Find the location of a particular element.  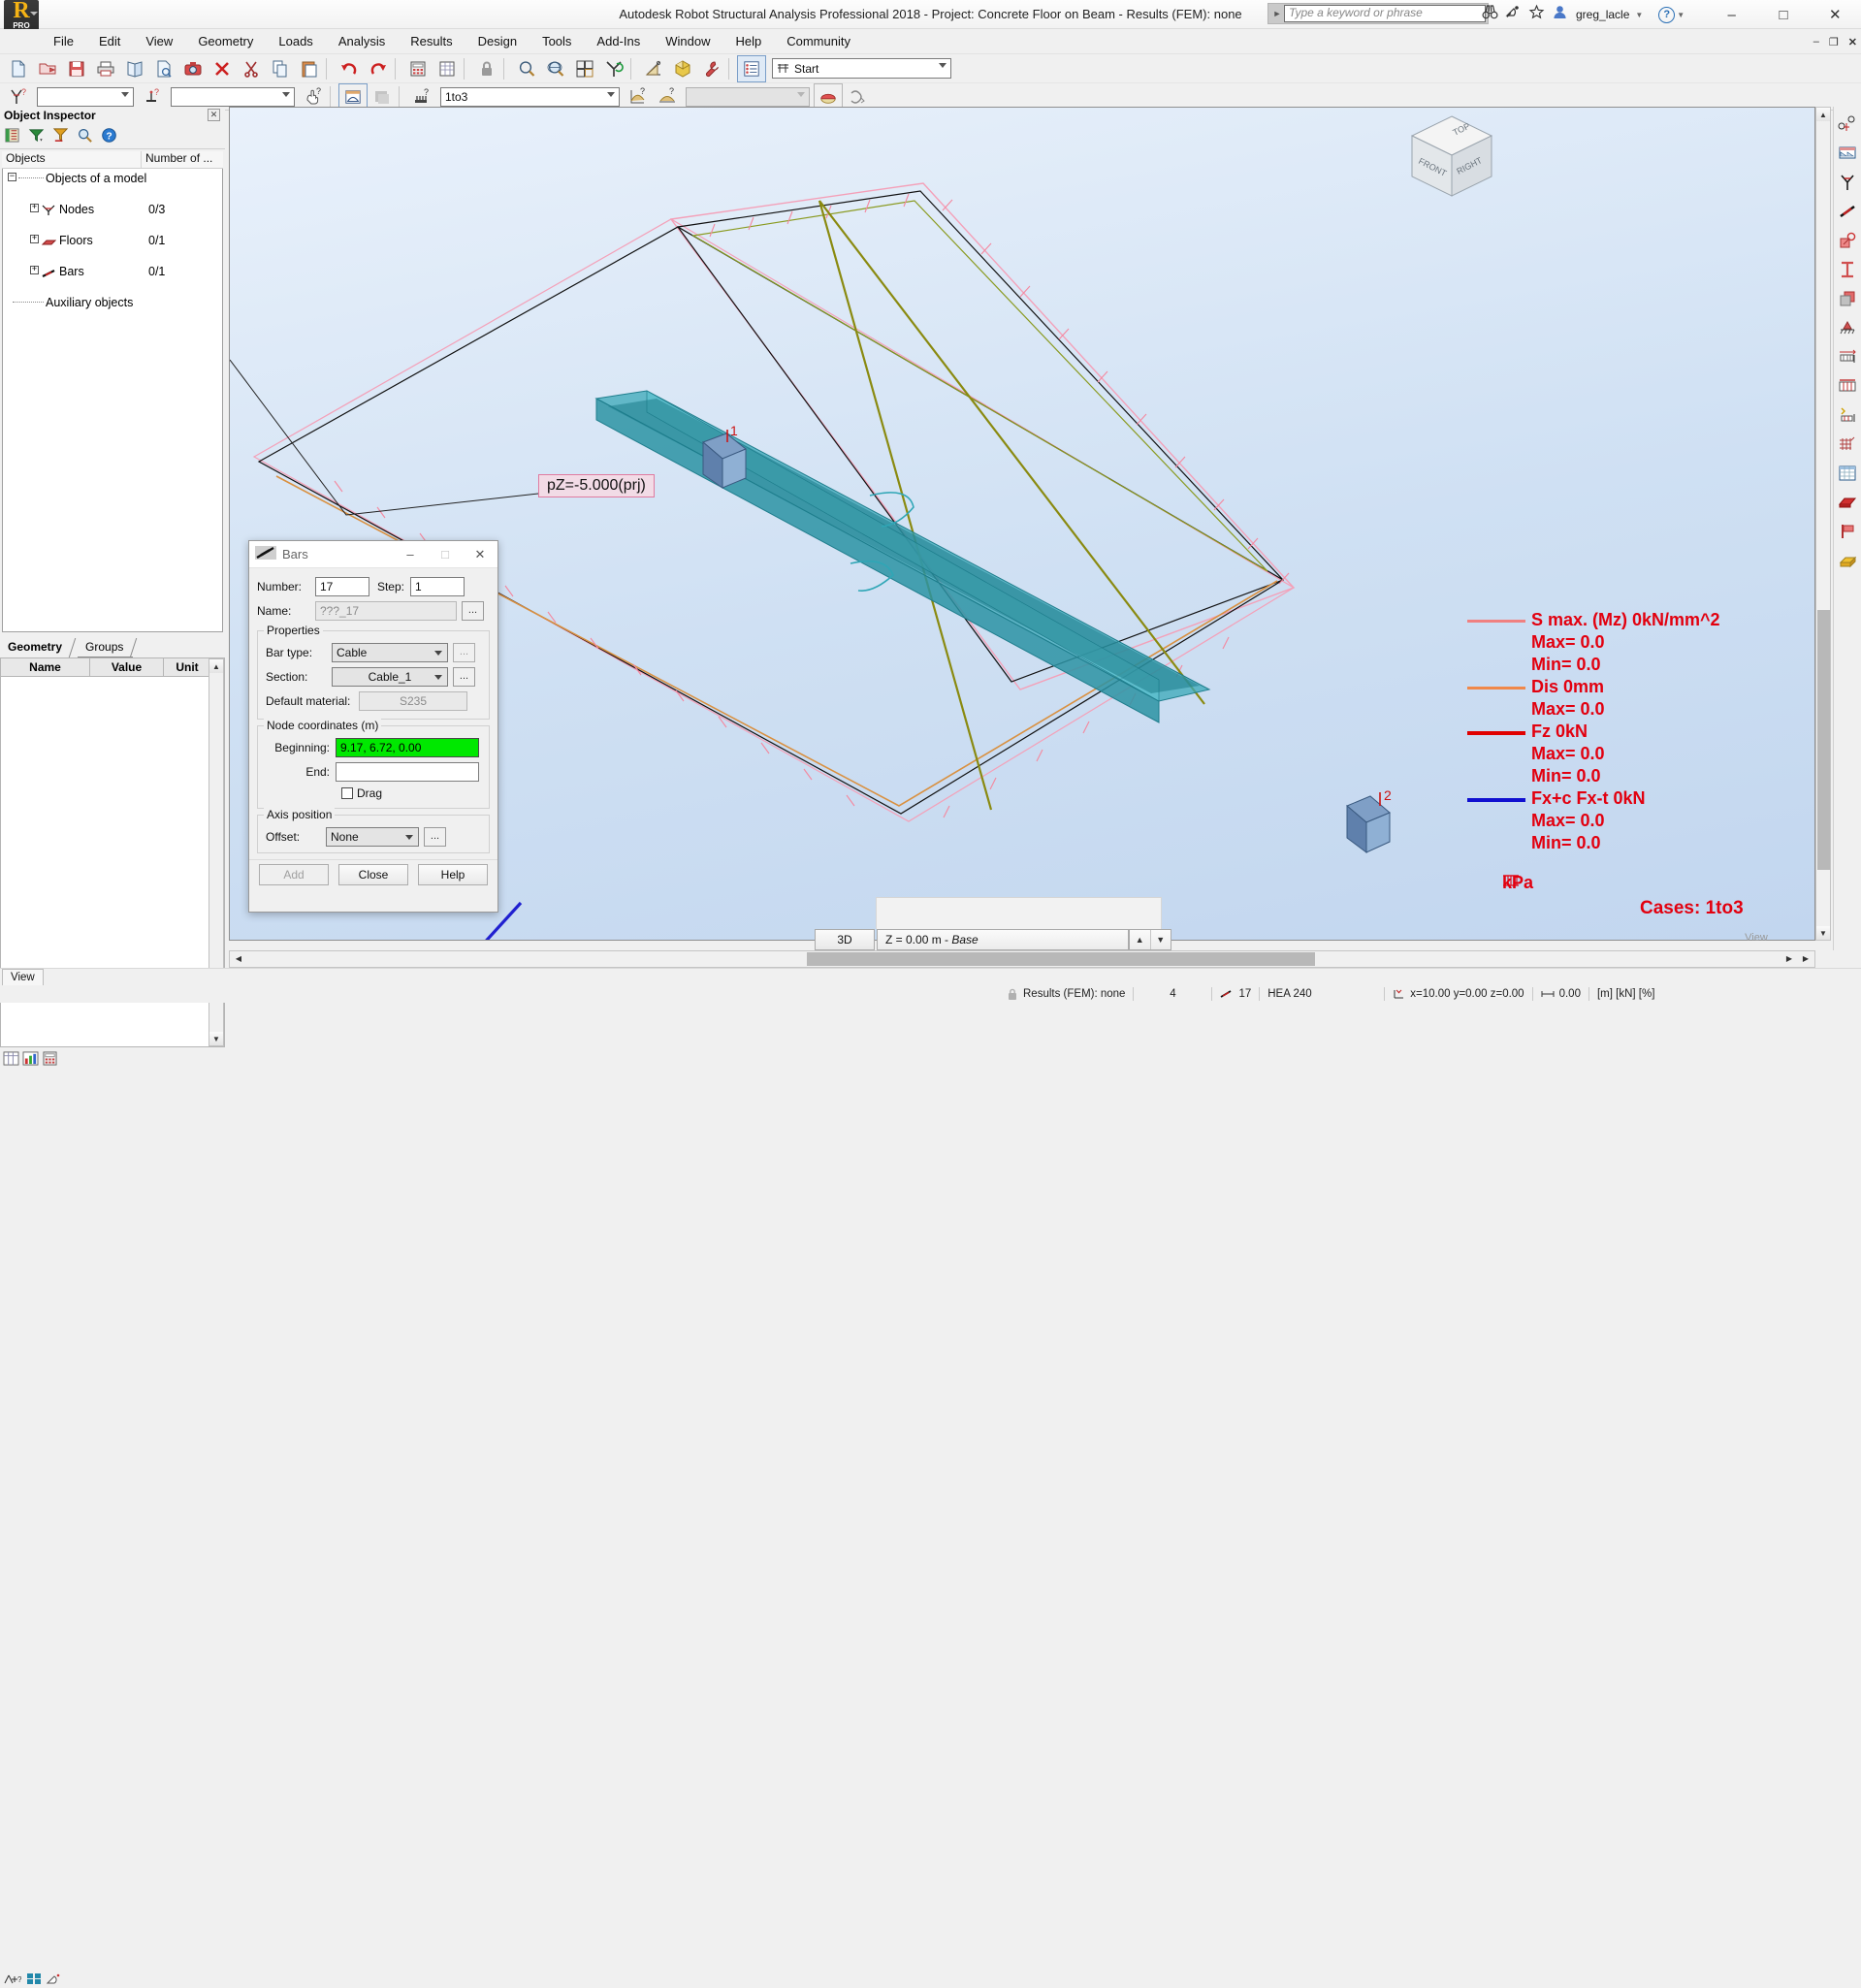

print-icon is located at coordinates (105, 68).